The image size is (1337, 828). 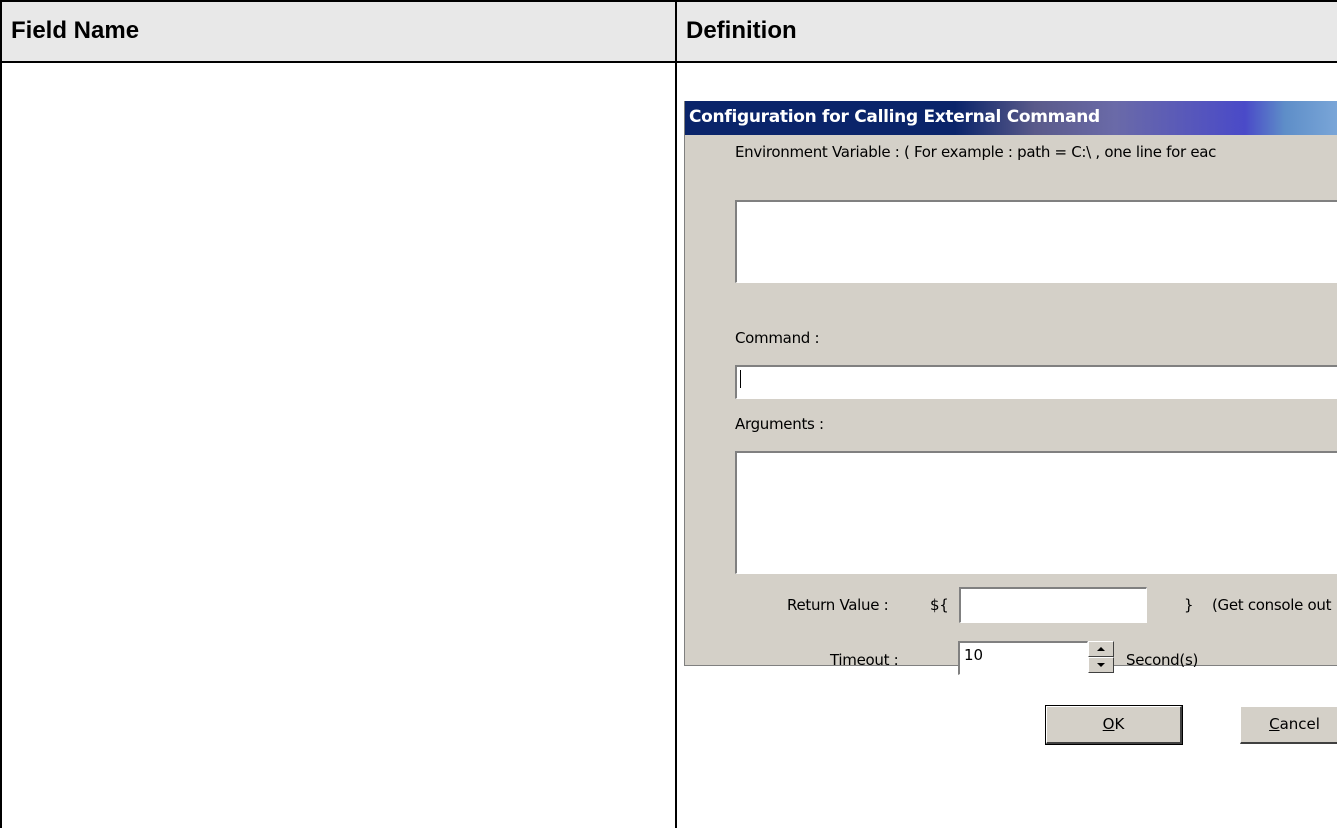 I want to click on table-column-divider, so click(x=676, y=414).